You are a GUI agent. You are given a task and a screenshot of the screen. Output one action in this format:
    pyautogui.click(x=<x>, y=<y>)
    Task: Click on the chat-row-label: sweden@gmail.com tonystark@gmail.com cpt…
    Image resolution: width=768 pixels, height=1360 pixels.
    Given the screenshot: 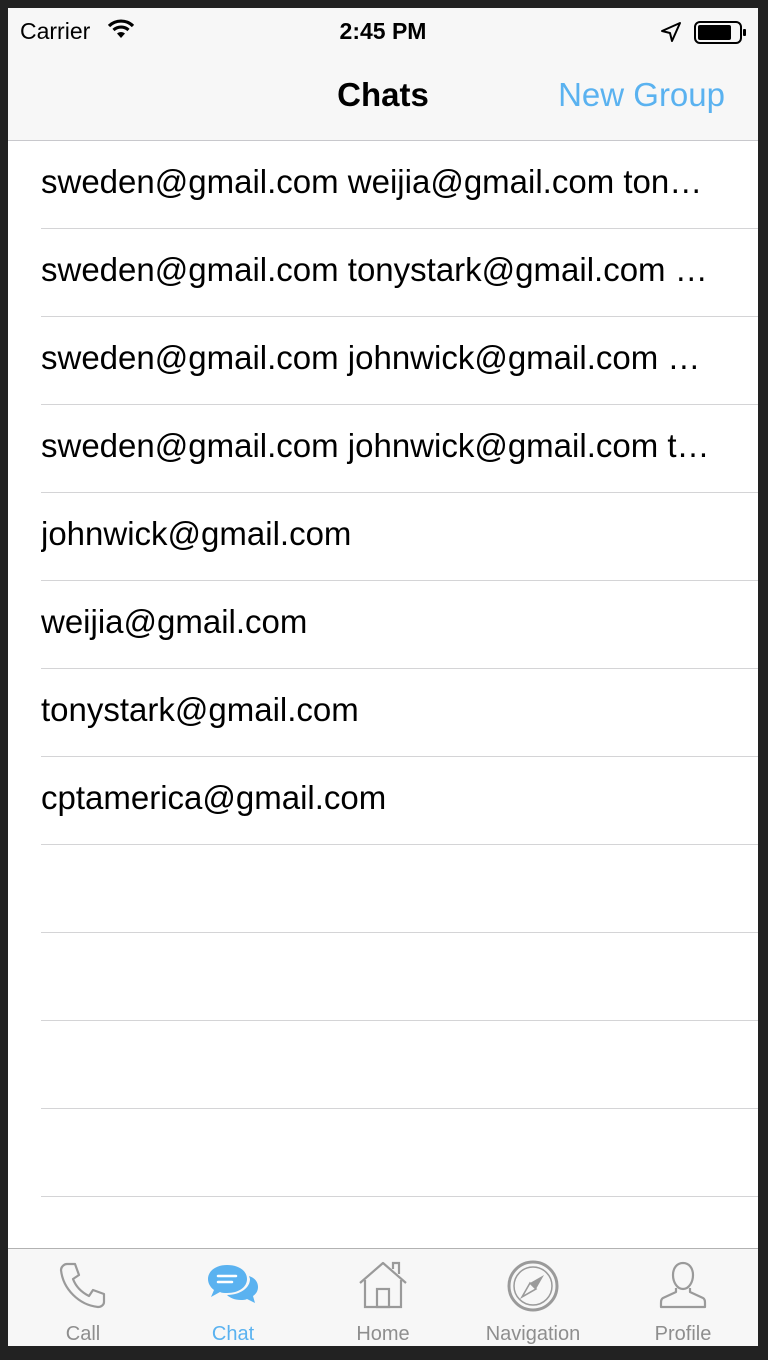 What is the action you would take?
    pyautogui.click(x=376, y=269)
    